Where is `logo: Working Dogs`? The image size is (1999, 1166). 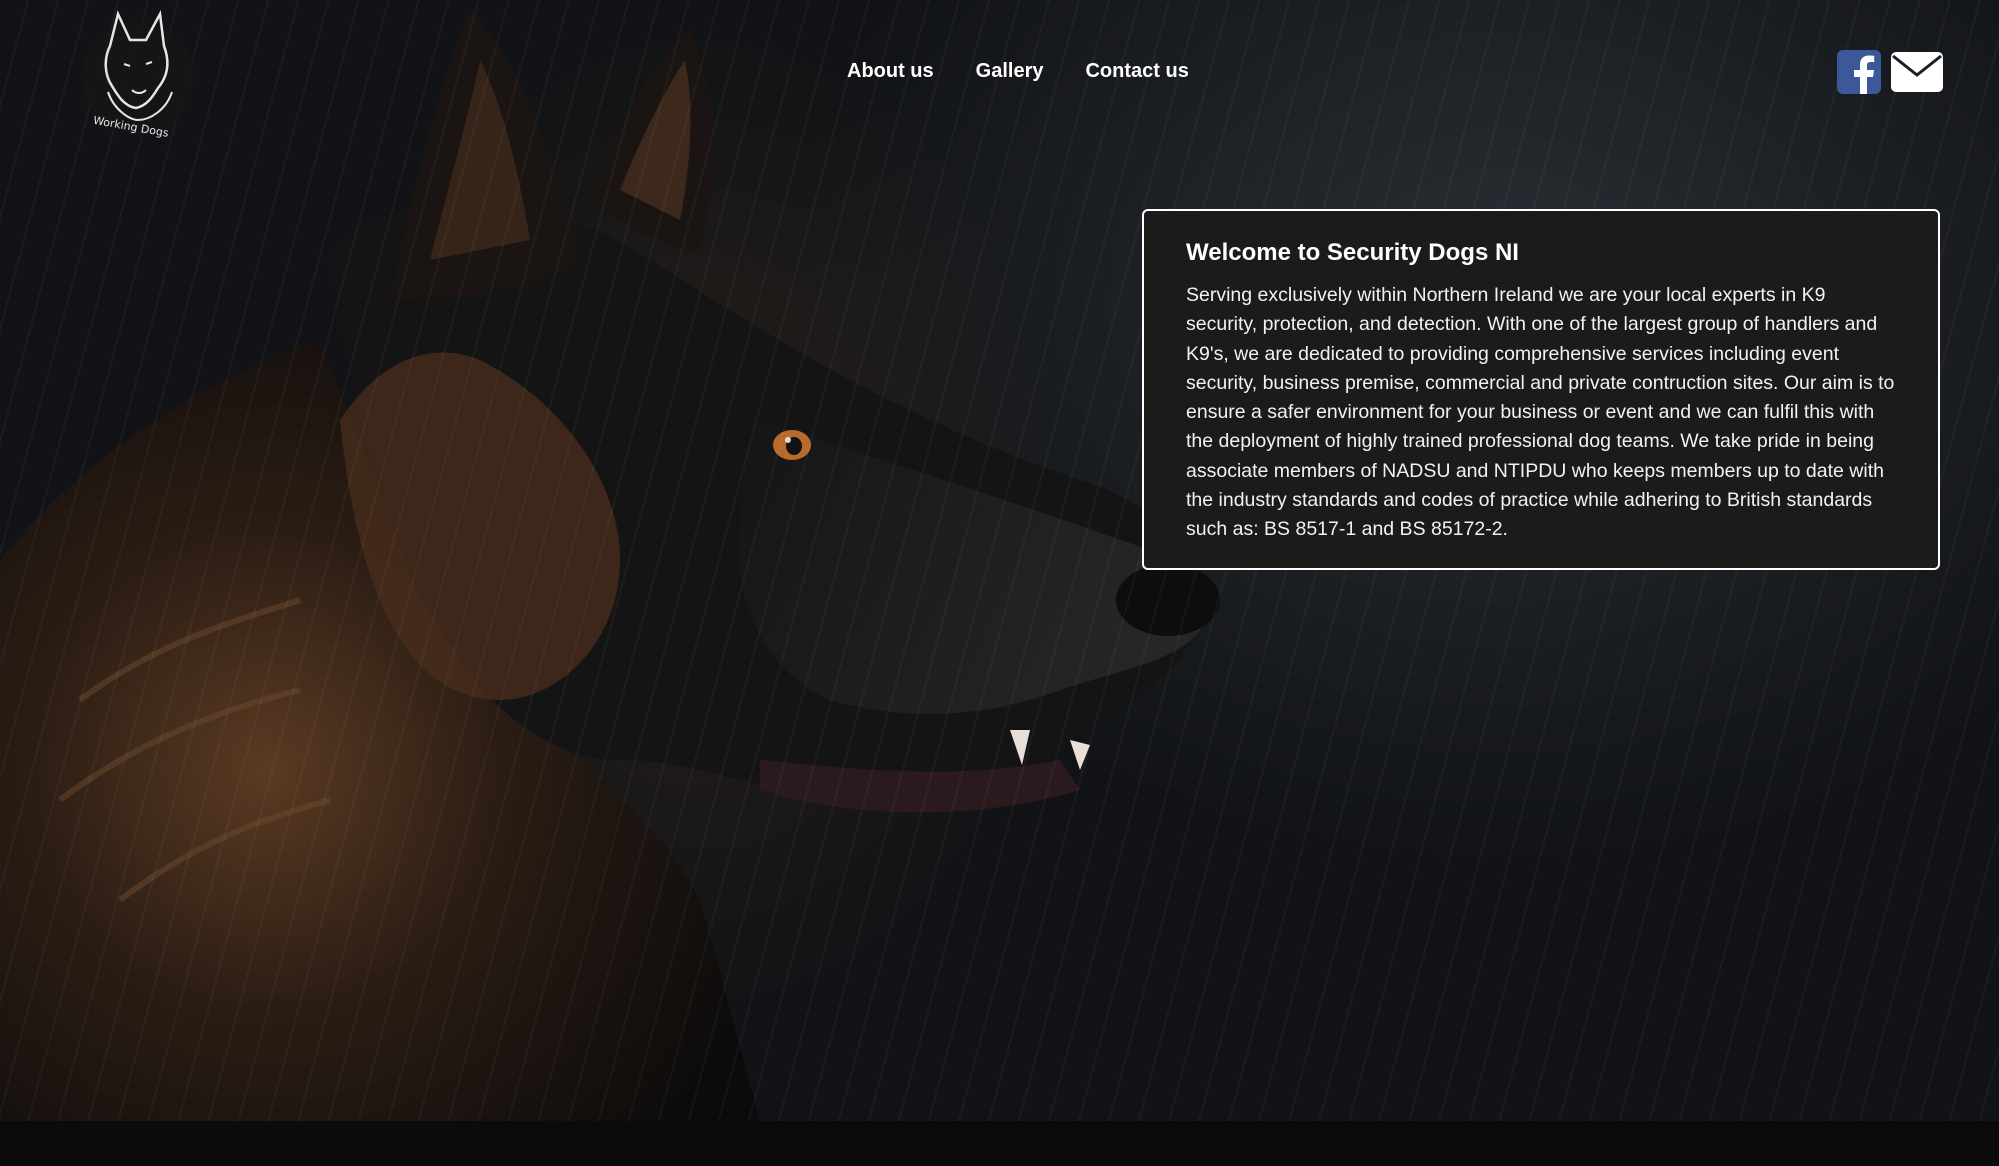 logo: Working Dogs is located at coordinates (140, 76).